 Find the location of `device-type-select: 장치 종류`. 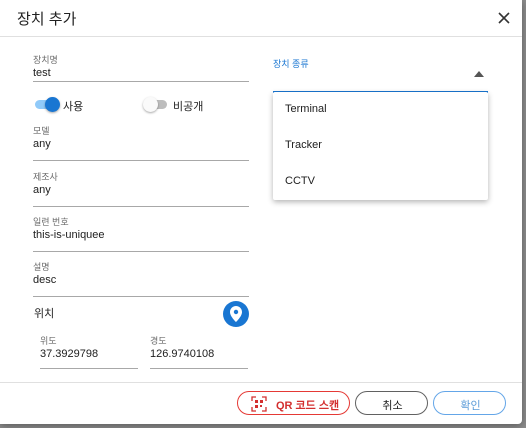

device-type-select: 장치 종류 is located at coordinates (380, 74).